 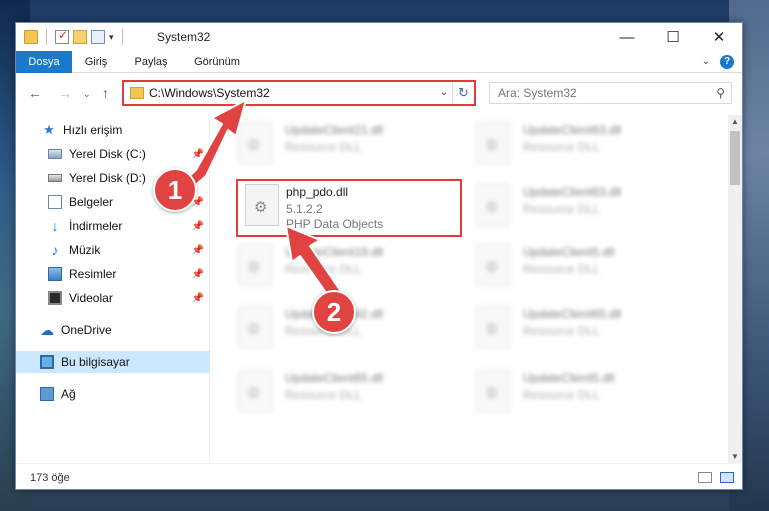 I want to click on sidebar-item-quick-access: ★ Hızlı erişim, so click(x=113, y=130).